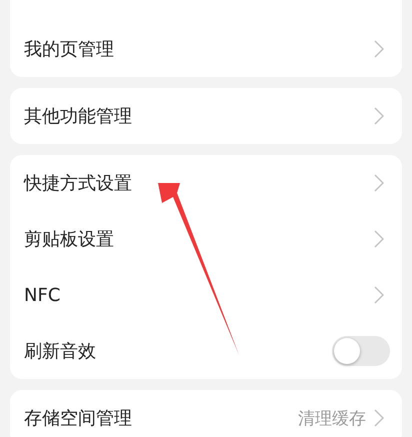 This screenshot has height=437, width=412. I want to click on setting-label: 我的页管理, so click(199, 49).